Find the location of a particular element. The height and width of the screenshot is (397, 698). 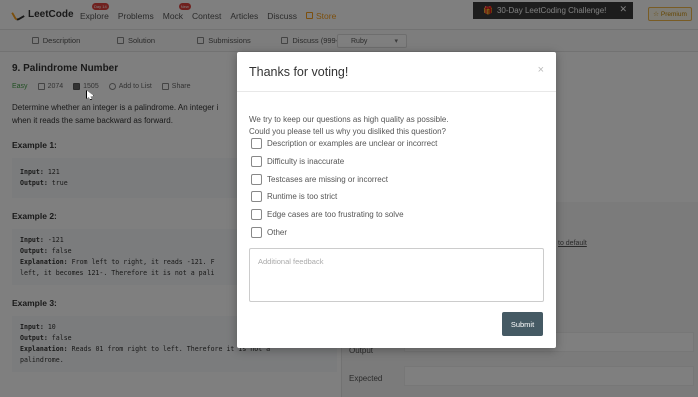

dialog-title: Thanks for voting! is located at coordinates (299, 71).